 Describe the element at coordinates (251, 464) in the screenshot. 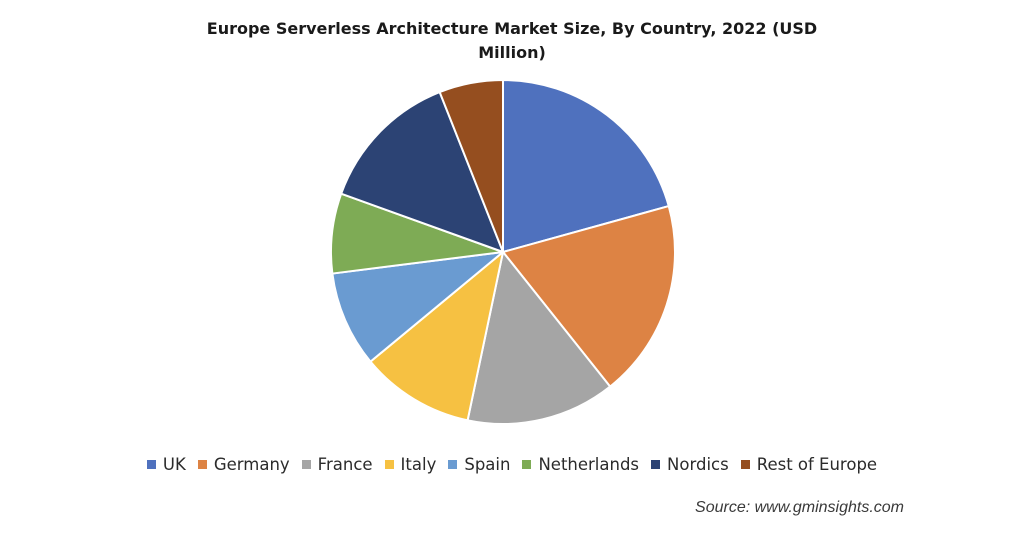

I see `legend-label: Germany` at that location.